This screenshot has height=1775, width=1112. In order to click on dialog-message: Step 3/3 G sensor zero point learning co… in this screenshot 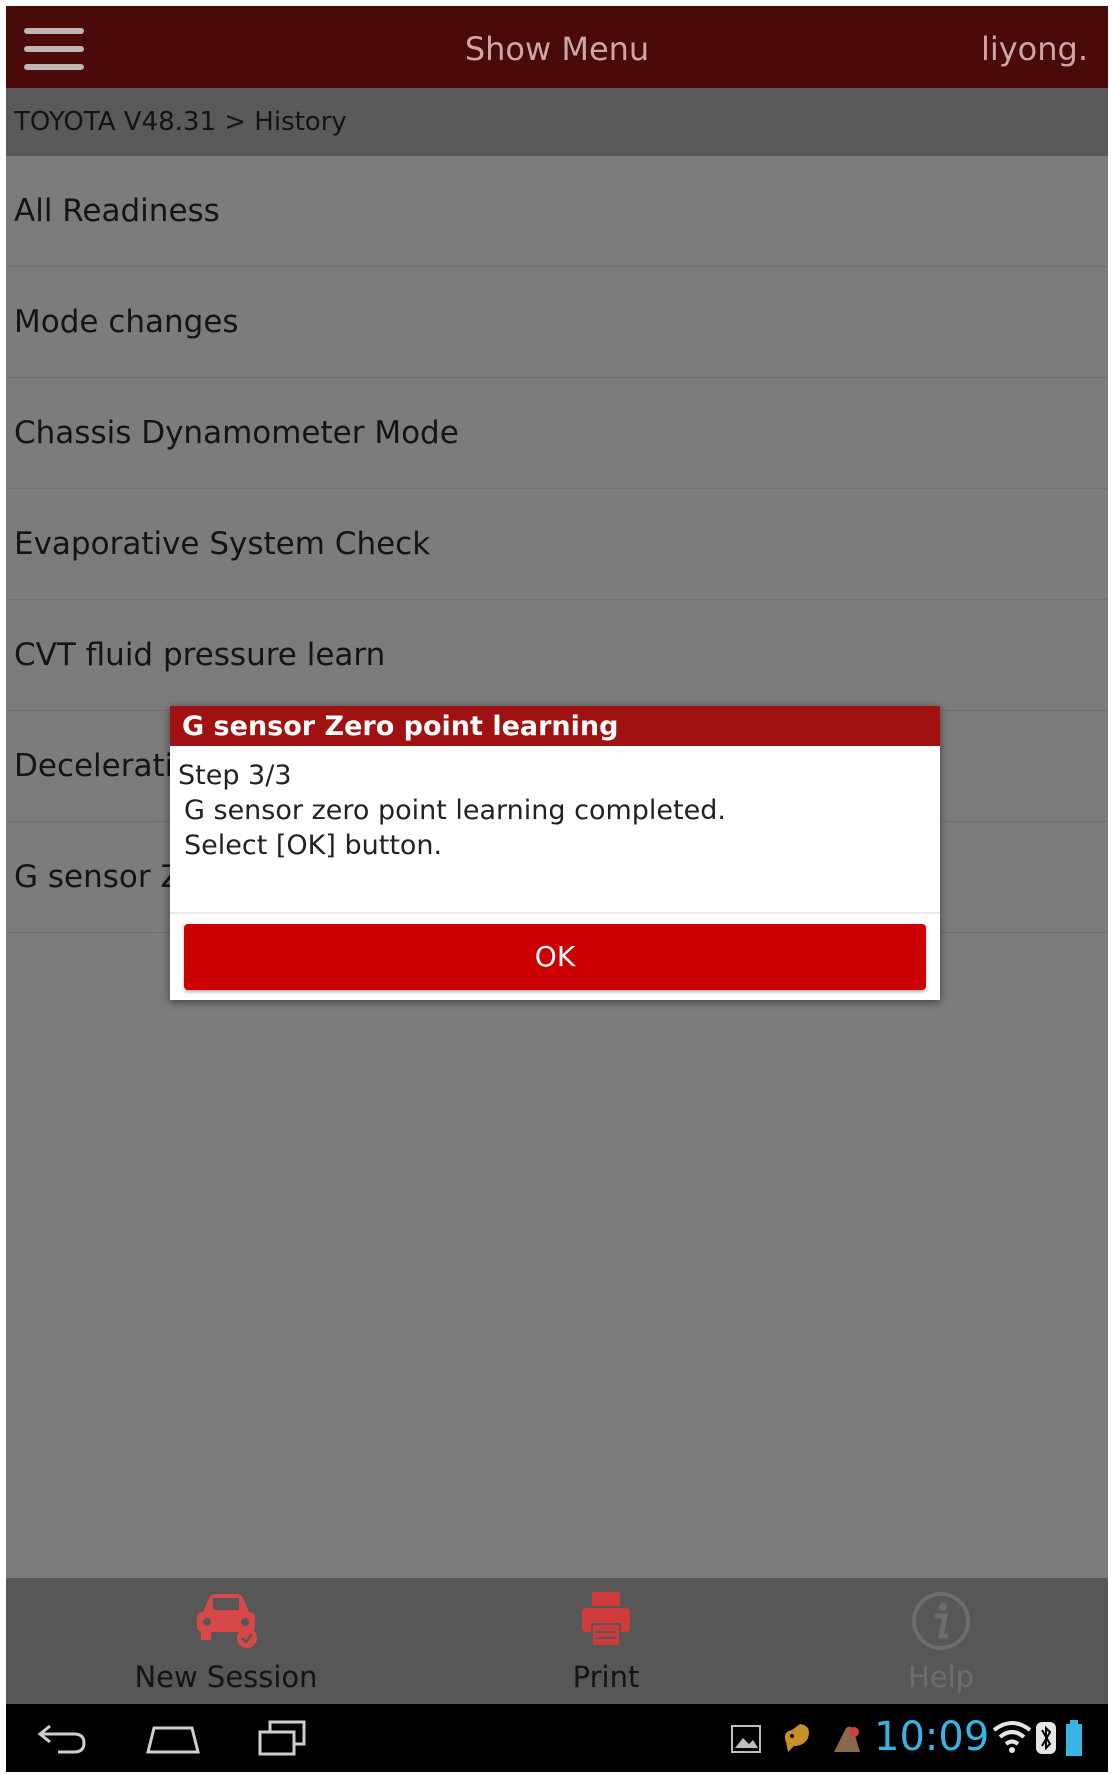, I will do `click(452, 810)`.